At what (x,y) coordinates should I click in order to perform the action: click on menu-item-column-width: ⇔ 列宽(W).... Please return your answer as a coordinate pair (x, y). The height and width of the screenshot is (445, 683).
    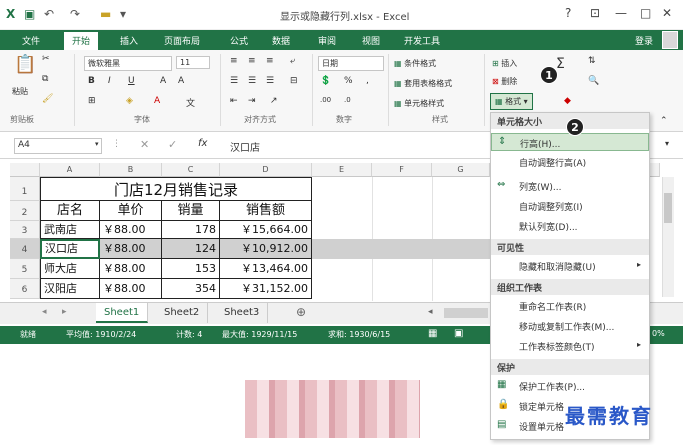
    Looking at the image, I should click on (570, 186).